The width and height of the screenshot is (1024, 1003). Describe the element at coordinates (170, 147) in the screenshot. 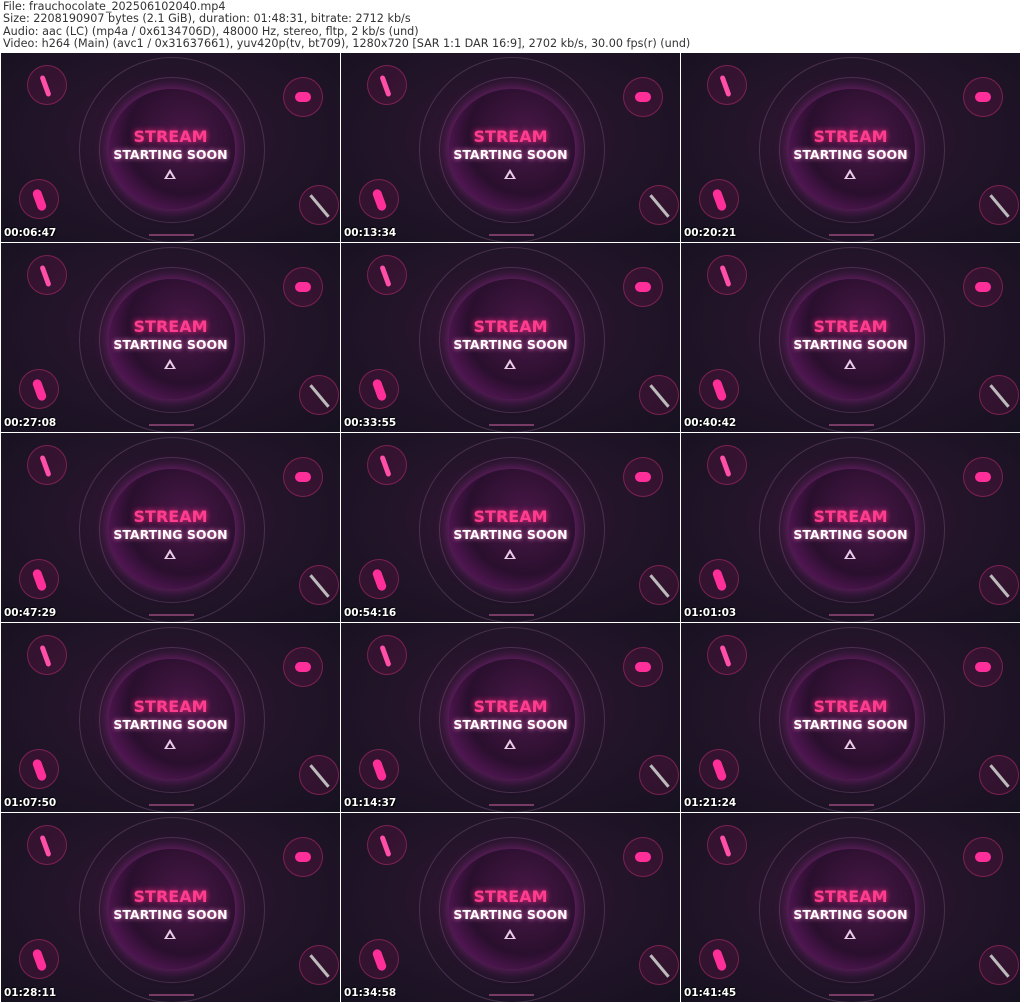

I see `video-thumbnail: STREAM STARTING SOON 00:06:47` at that location.